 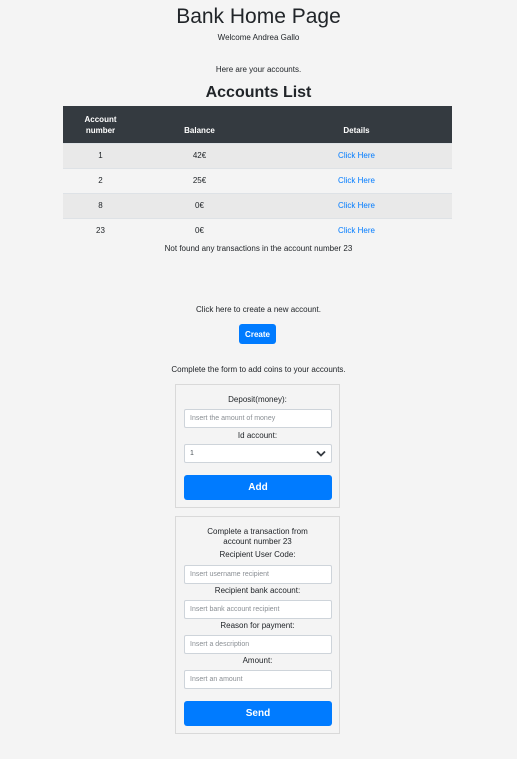 I want to click on header-account-number: Account number, so click(x=100, y=124).